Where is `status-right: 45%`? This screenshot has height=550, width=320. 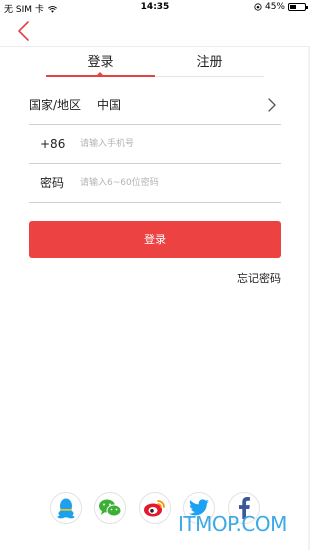 status-right: 45% is located at coordinates (281, 7).